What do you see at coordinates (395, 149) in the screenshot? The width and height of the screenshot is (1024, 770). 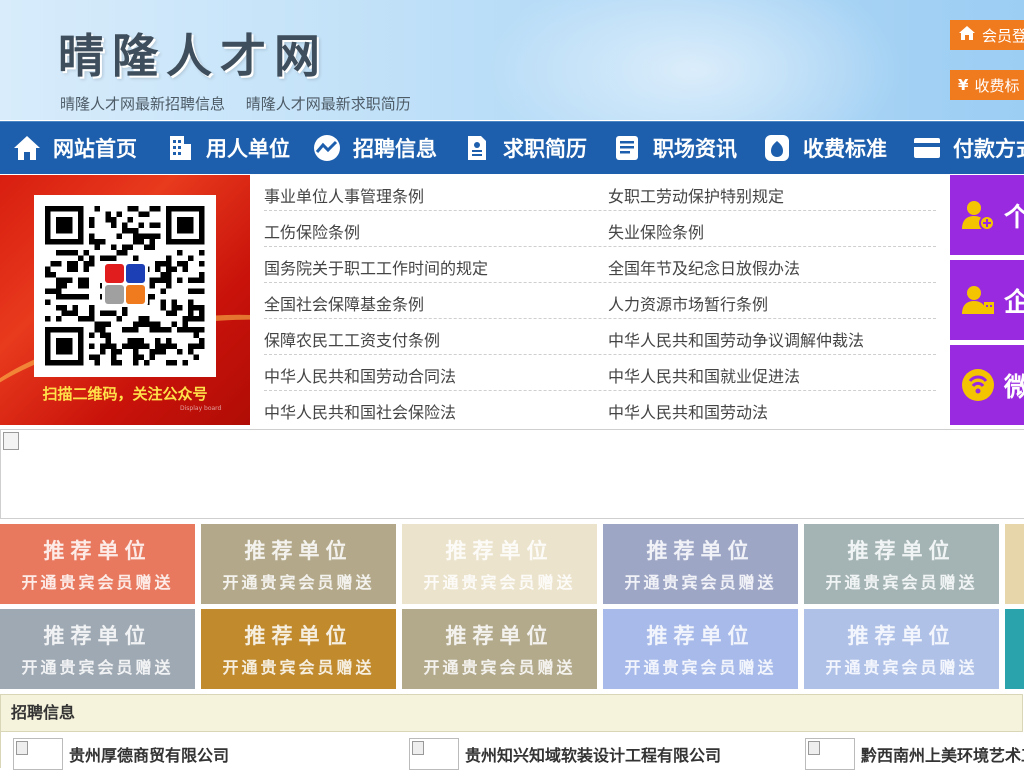 I see `nav-label: 招聘信息` at bounding box center [395, 149].